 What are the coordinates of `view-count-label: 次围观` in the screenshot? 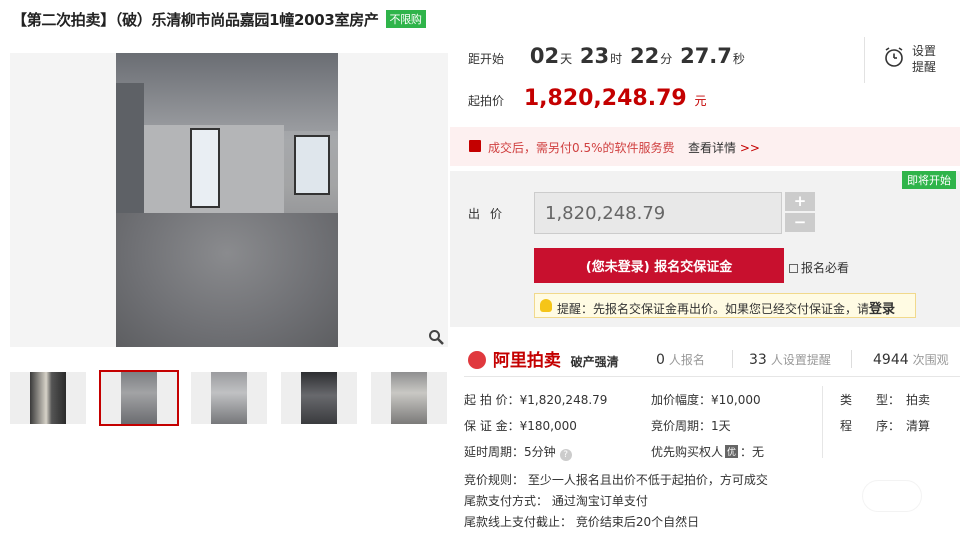 It's located at (930, 360).